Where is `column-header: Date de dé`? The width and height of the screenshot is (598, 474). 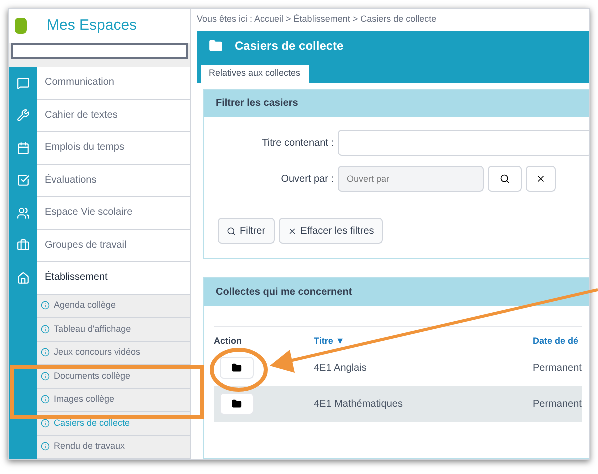 column-header: Date de dé is located at coordinates (556, 341).